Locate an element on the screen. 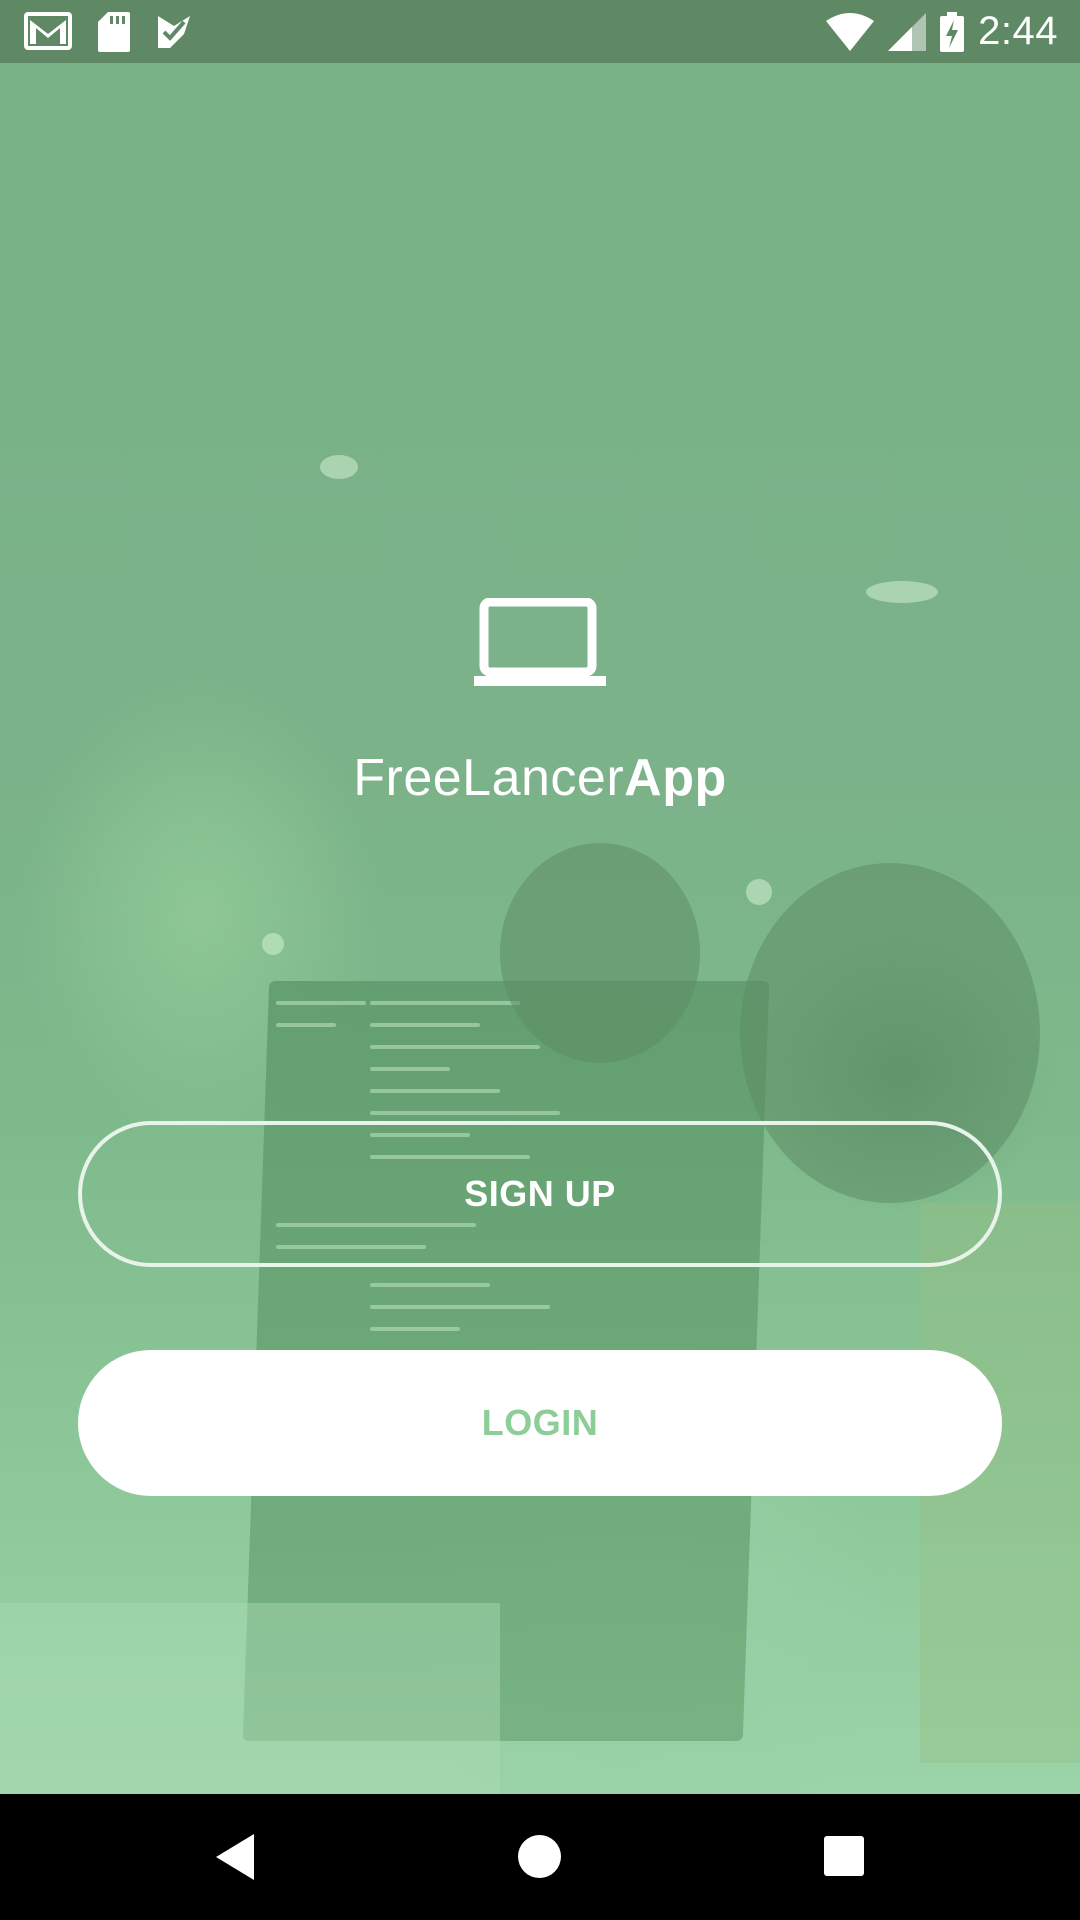 The width and height of the screenshot is (1080, 1920). cell-signal-icon is located at coordinates (907, 31).